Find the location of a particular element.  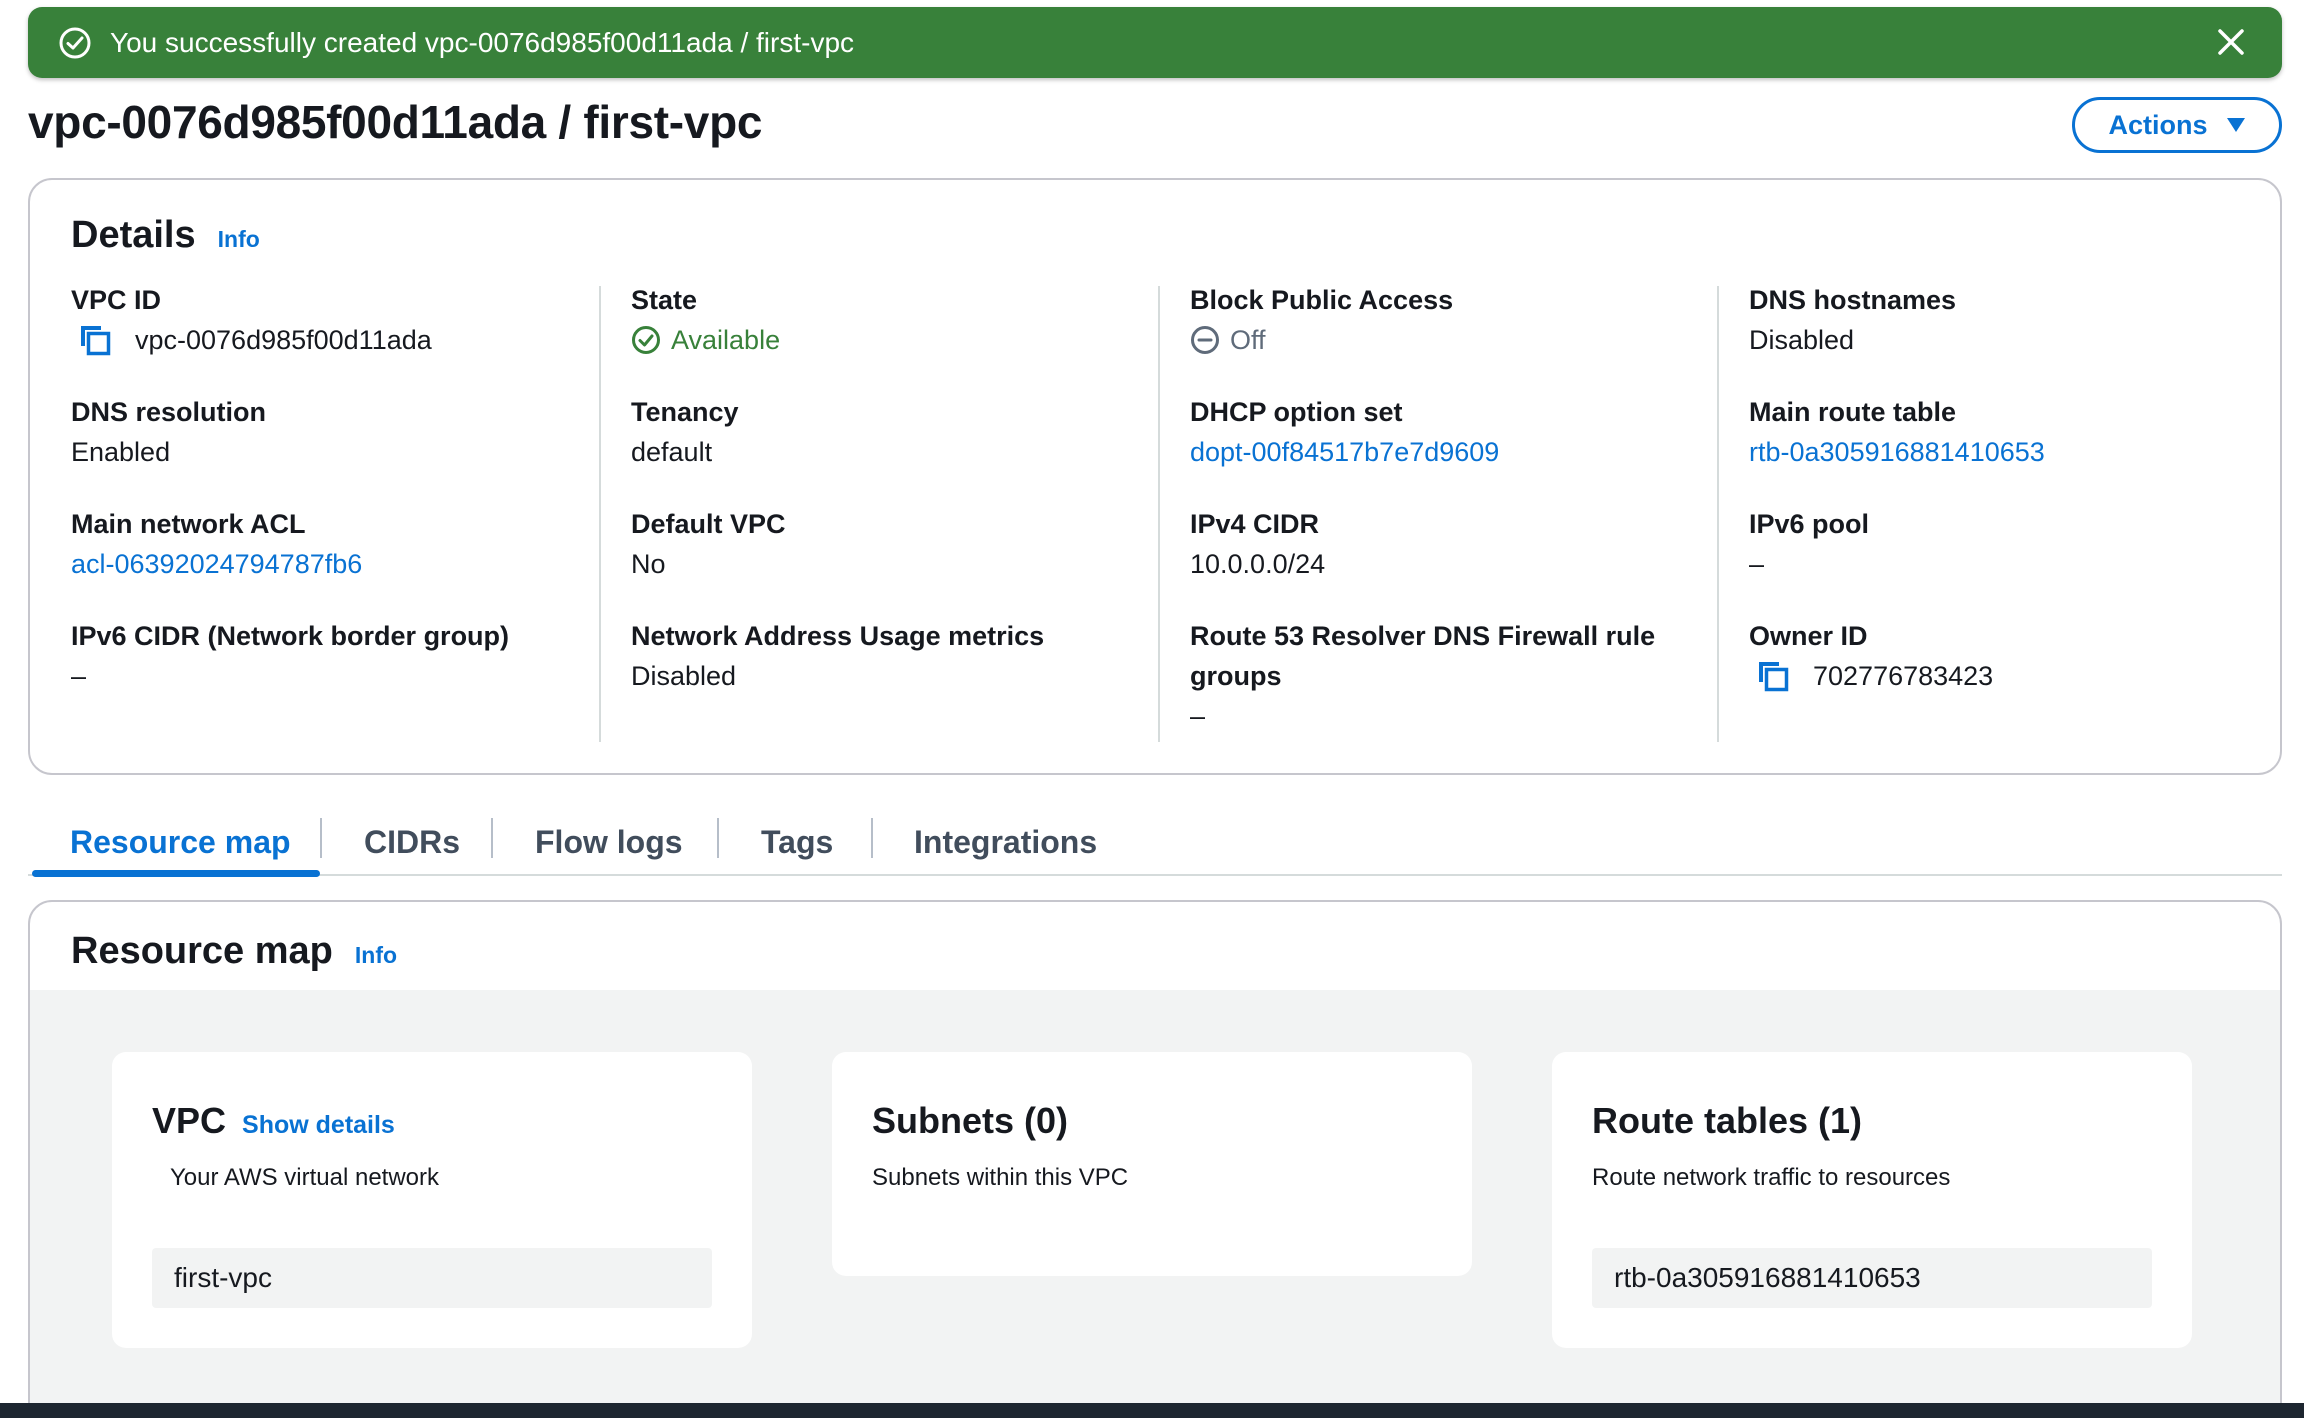

route-table-item: rtb-0a305916881410653 is located at coordinates (1872, 1278).